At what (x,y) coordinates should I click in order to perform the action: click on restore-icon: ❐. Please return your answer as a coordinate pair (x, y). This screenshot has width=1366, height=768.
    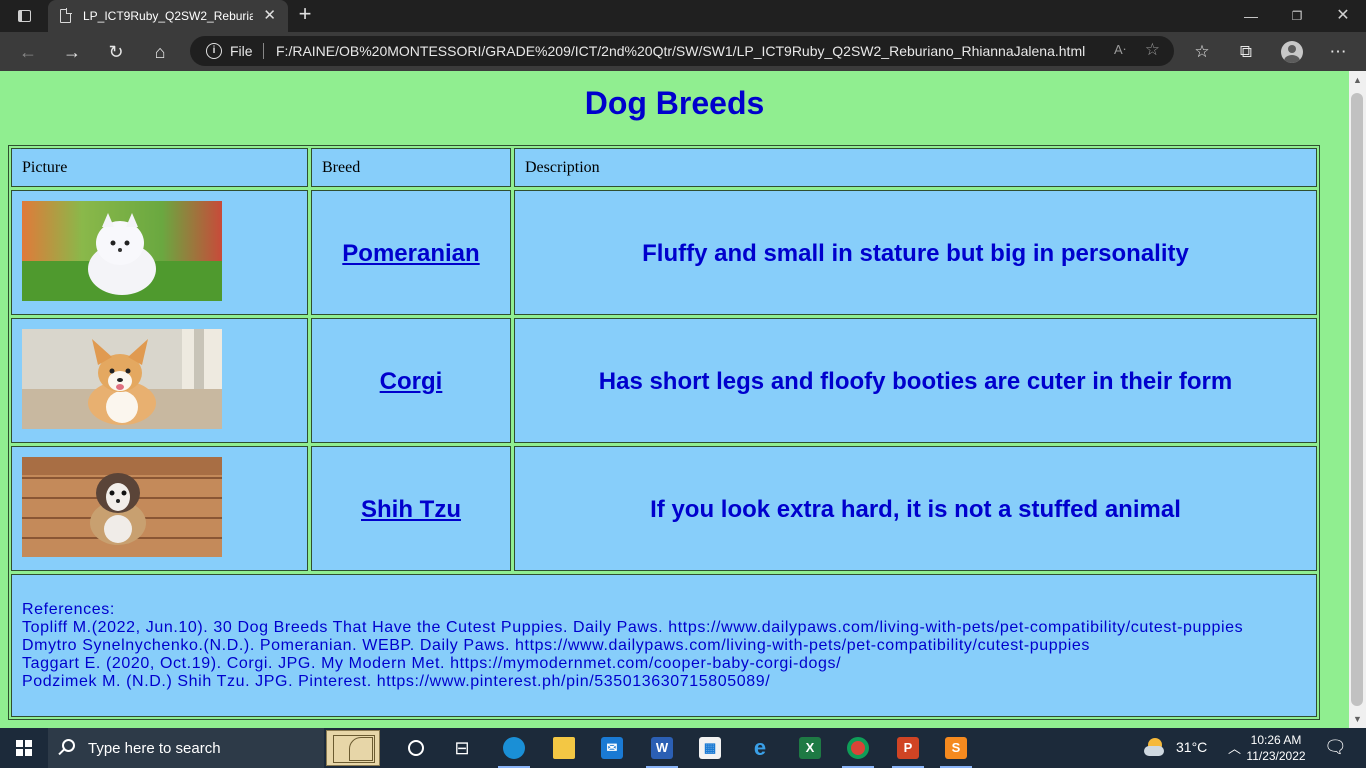
    Looking at the image, I should click on (1297, 16).